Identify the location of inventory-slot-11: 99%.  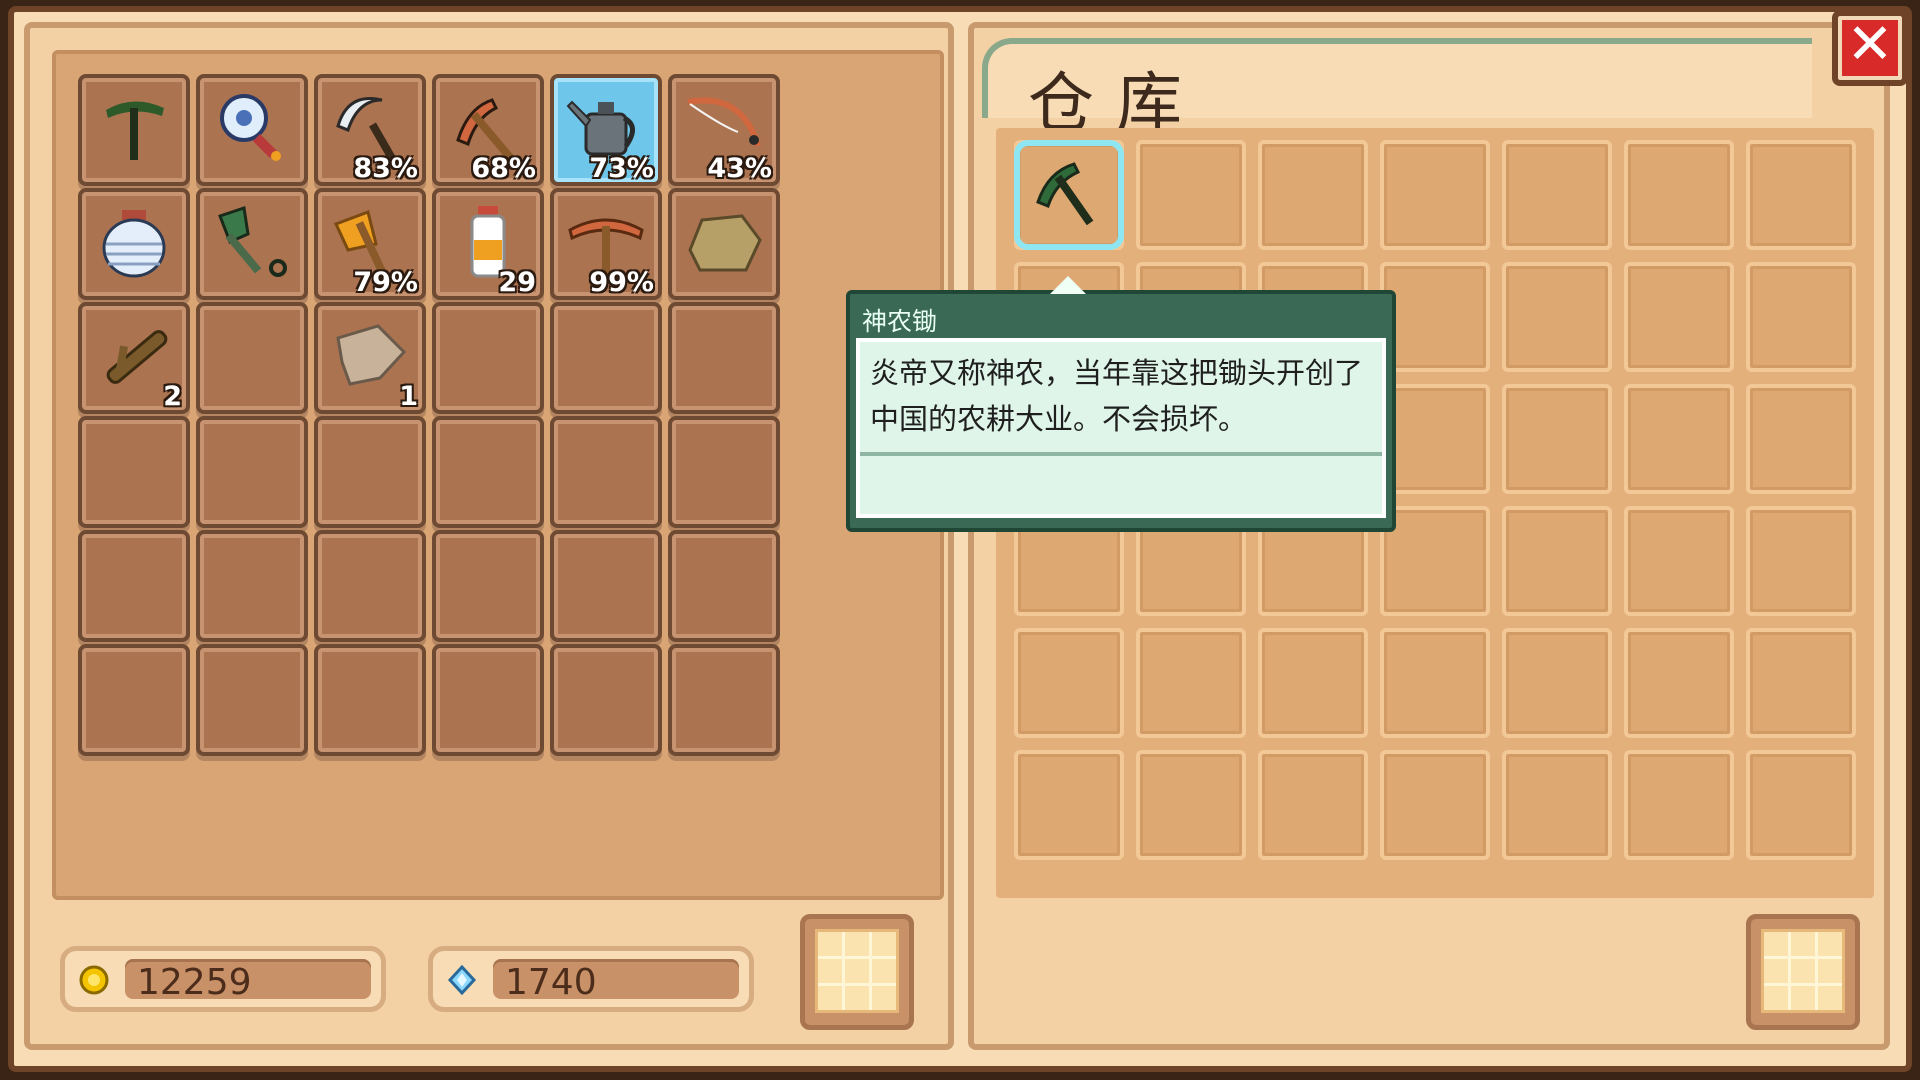
(606, 244).